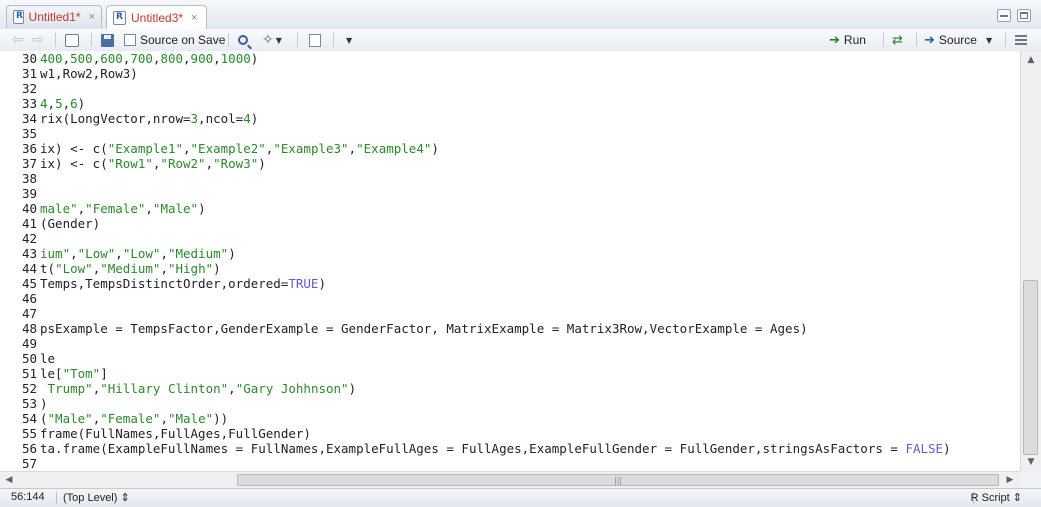 Image resolution: width=1041 pixels, height=507 pixels. I want to click on maximize-pane-button, so click(1024, 15).